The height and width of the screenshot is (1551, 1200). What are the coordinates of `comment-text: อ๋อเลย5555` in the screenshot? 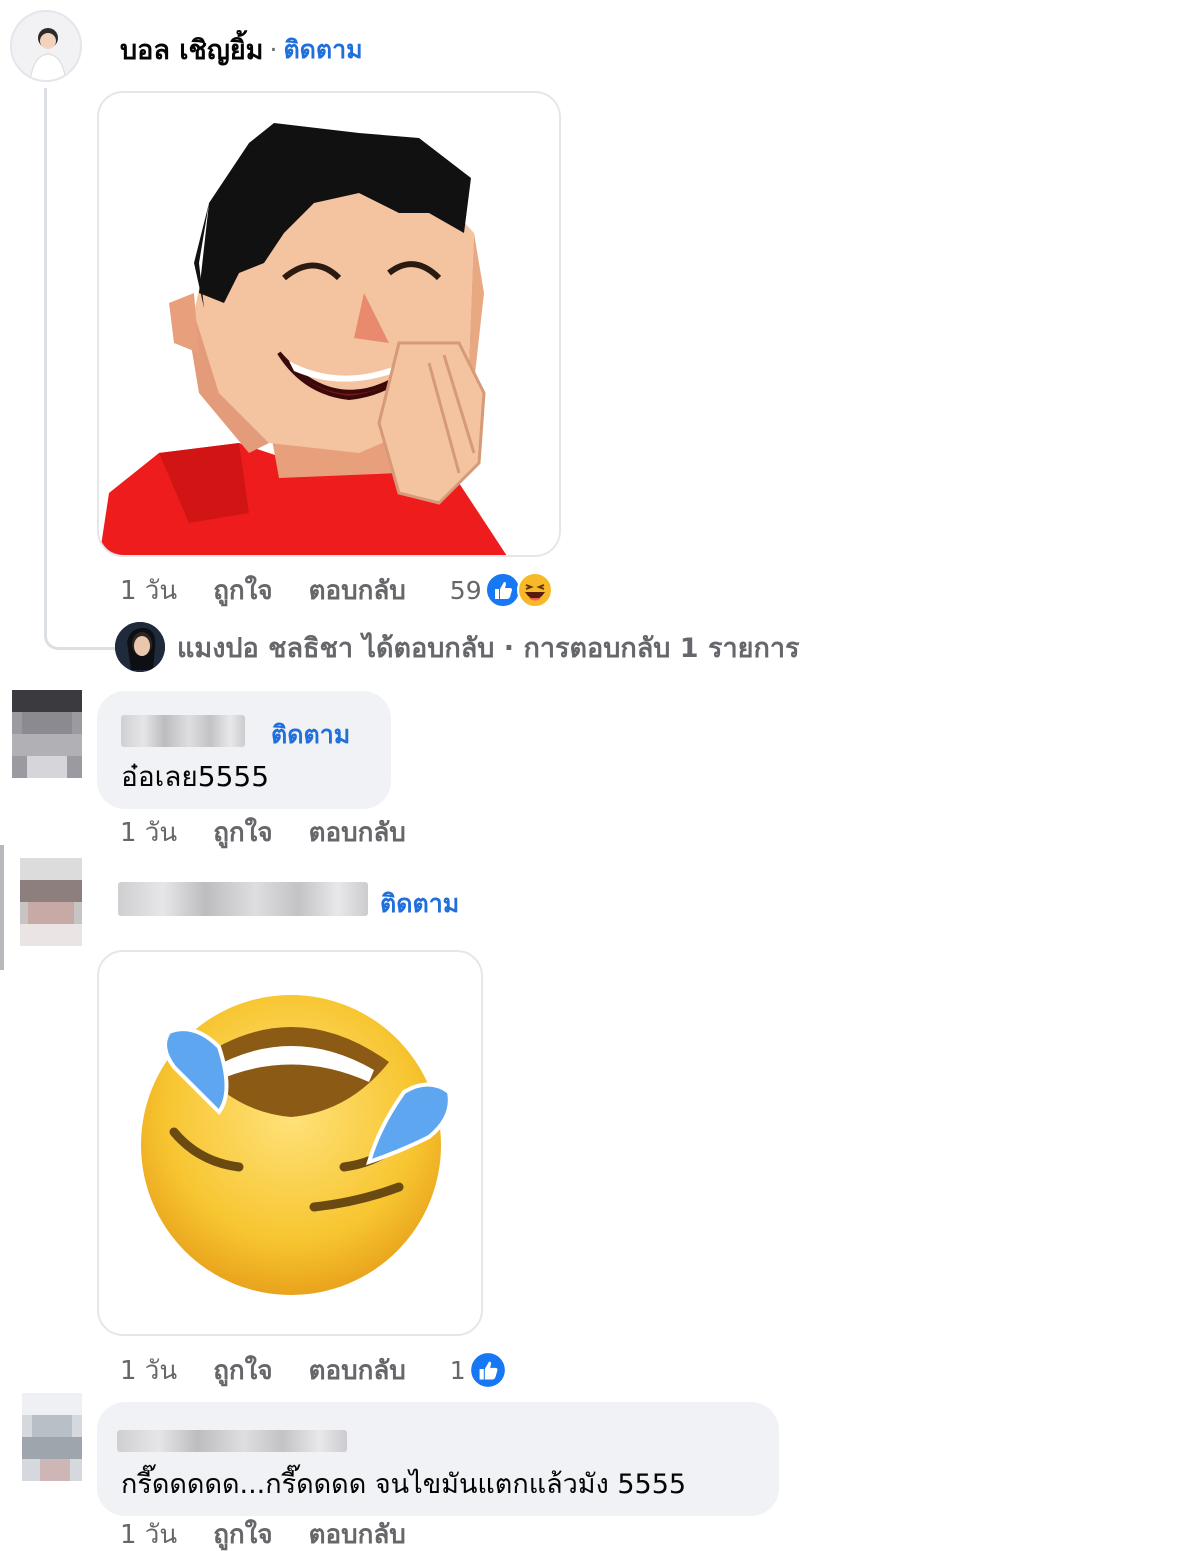 It's located at (195, 776).